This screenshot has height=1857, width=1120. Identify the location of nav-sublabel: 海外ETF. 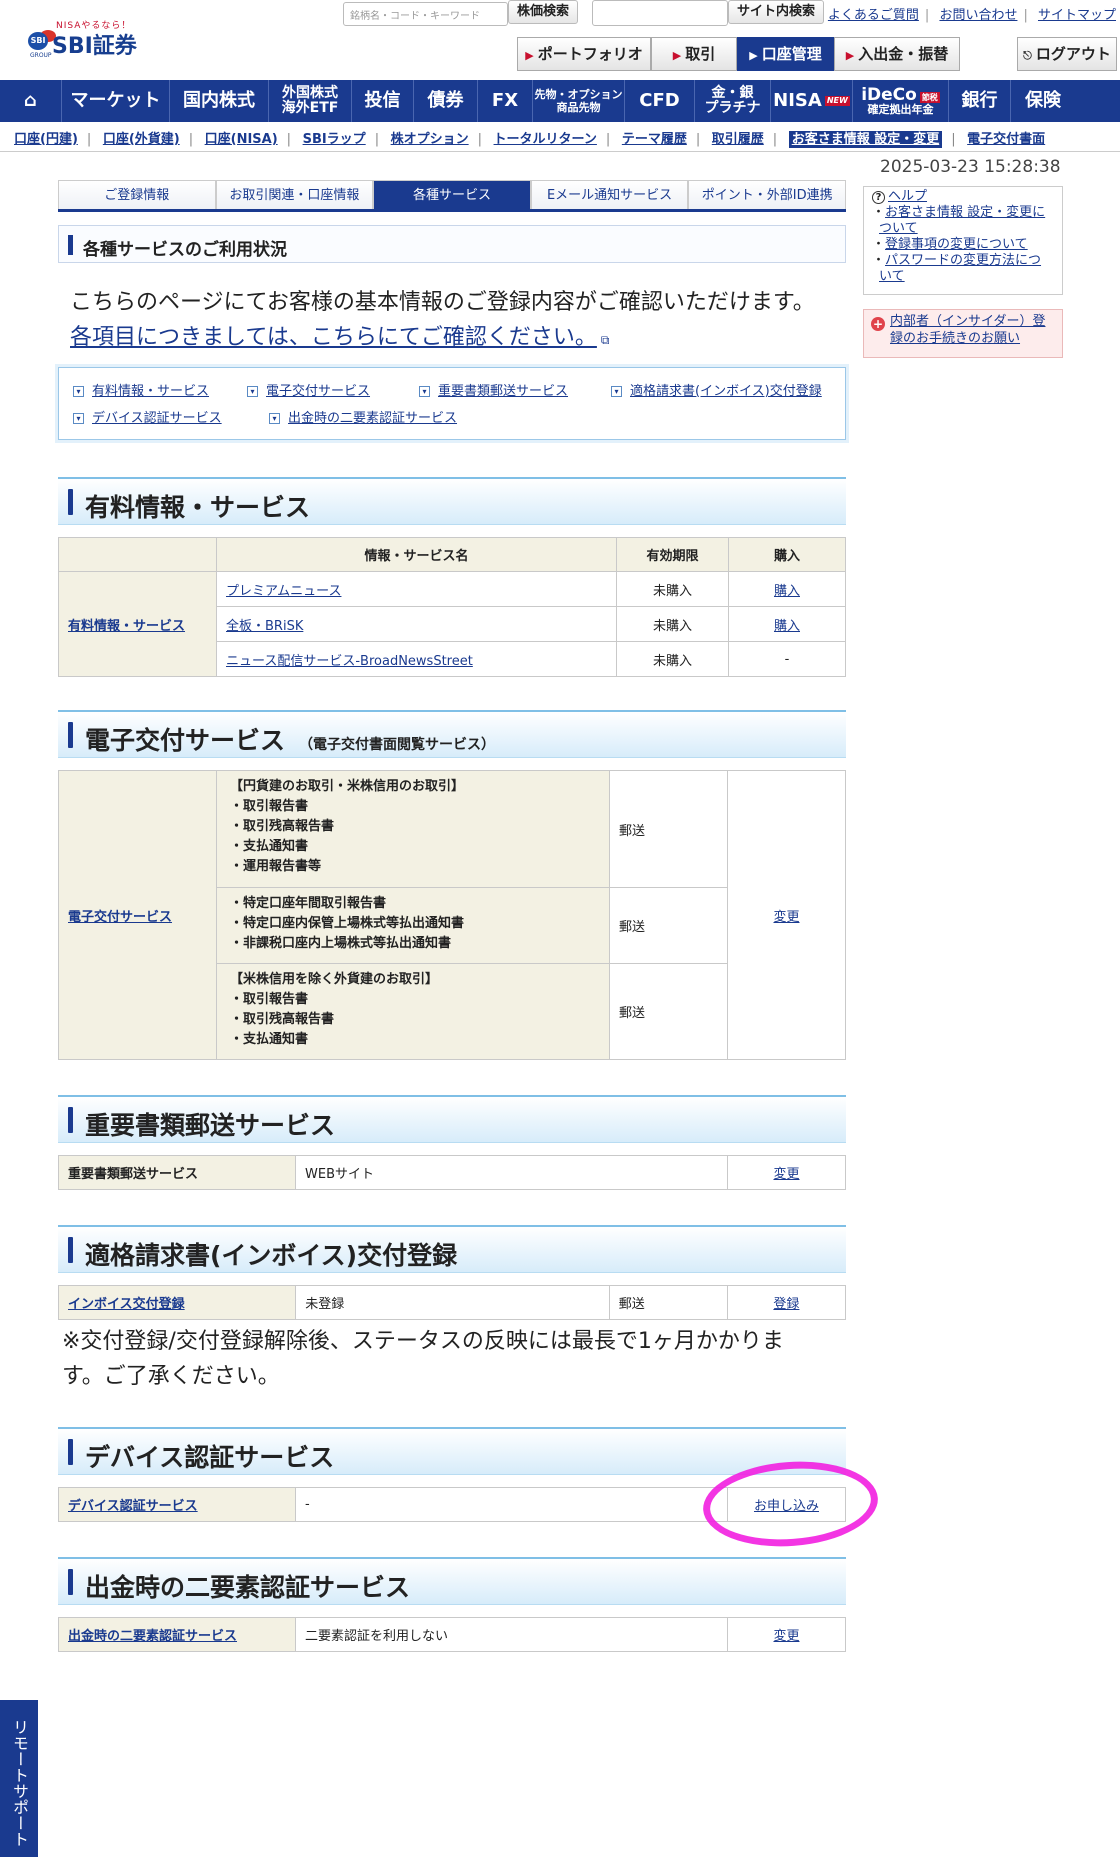
(310, 108).